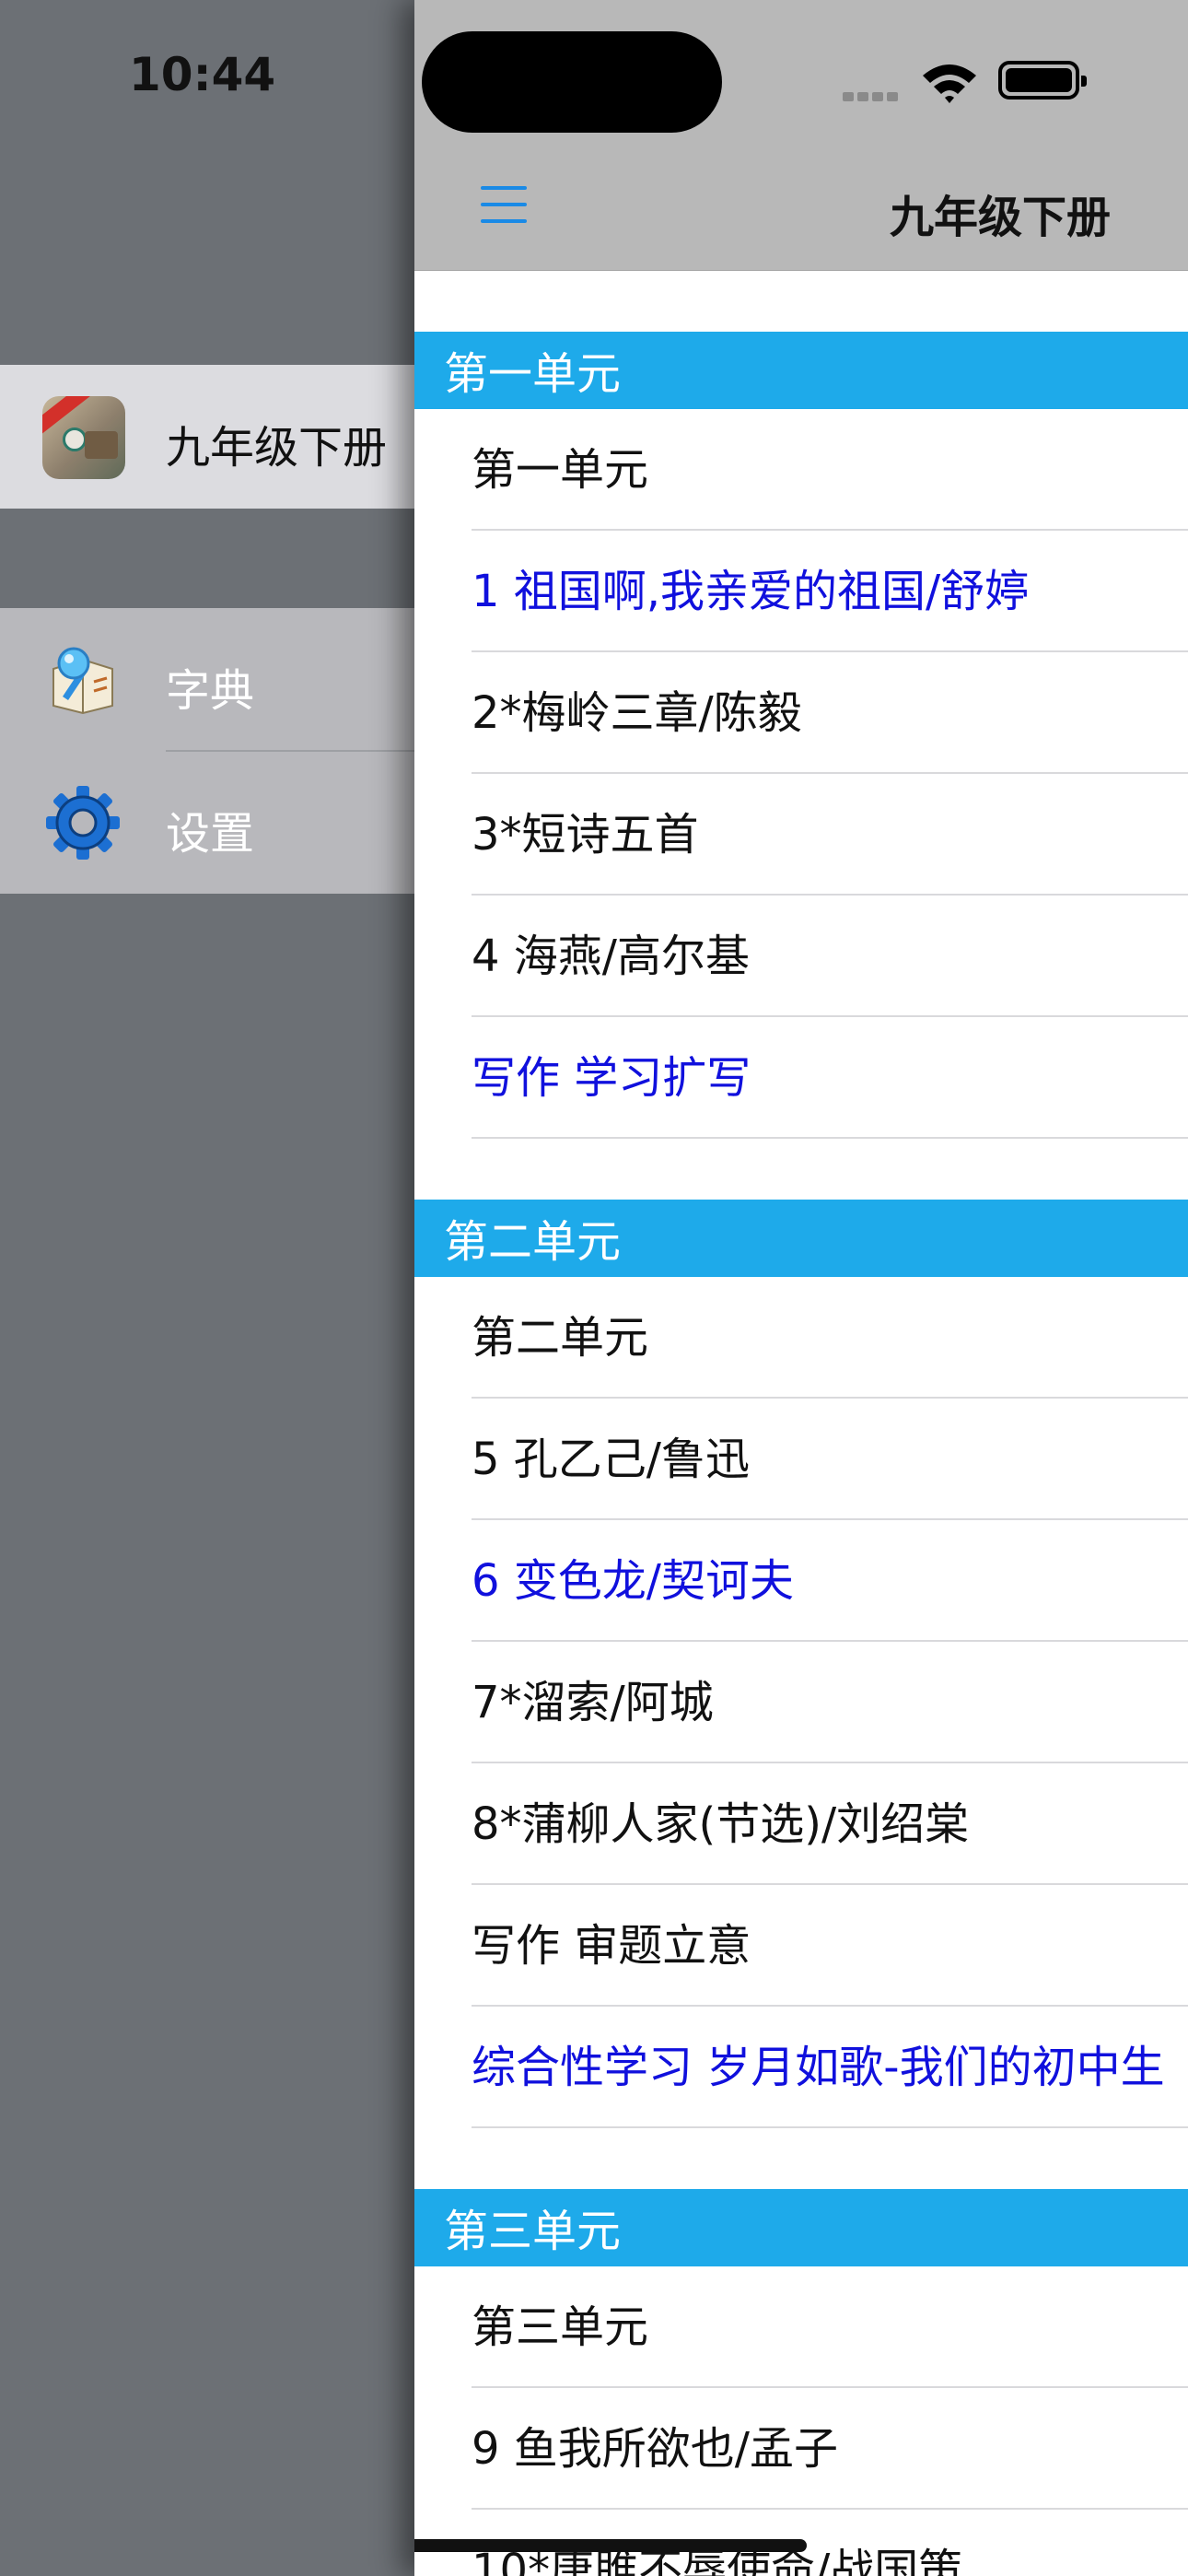 Image resolution: width=1188 pixels, height=2576 pixels. Describe the element at coordinates (801, 204) in the screenshot. I see `navigation-bar: 九年级下册` at that location.